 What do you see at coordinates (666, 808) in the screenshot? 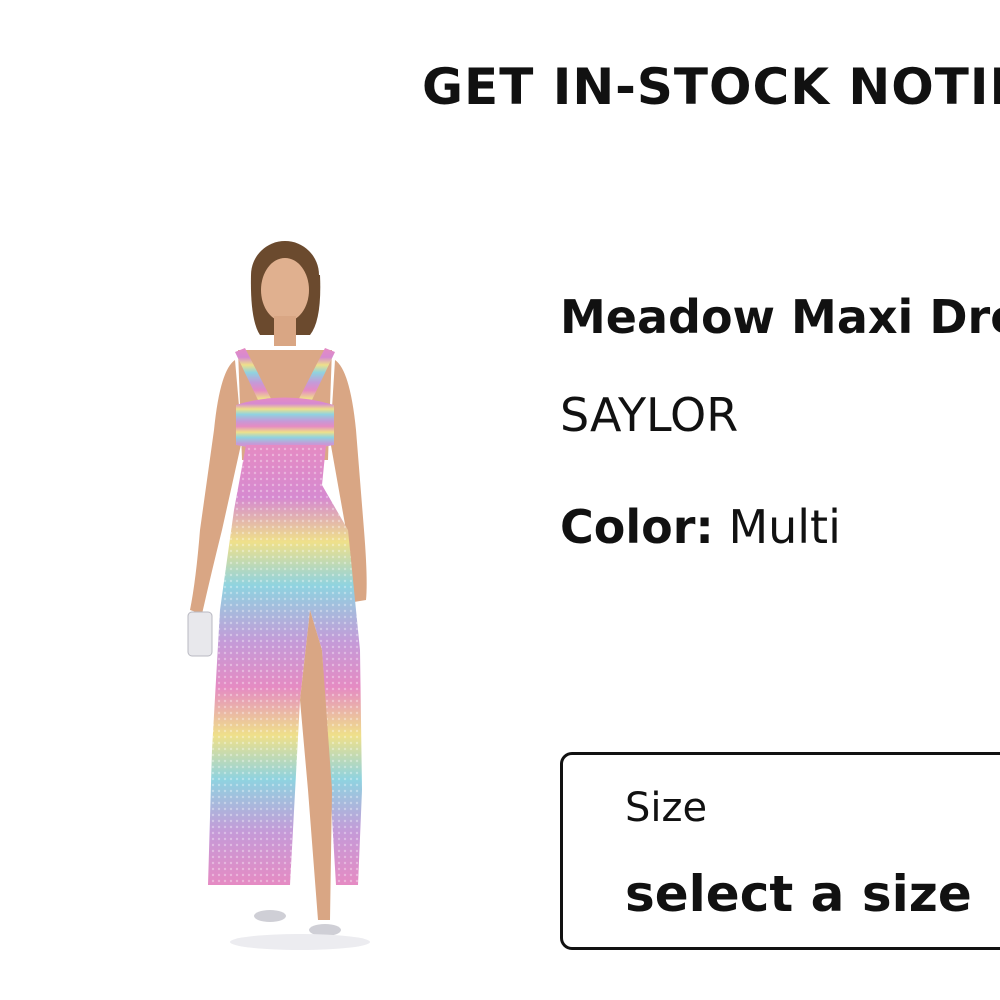
I see `size-label: Size` at bounding box center [666, 808].